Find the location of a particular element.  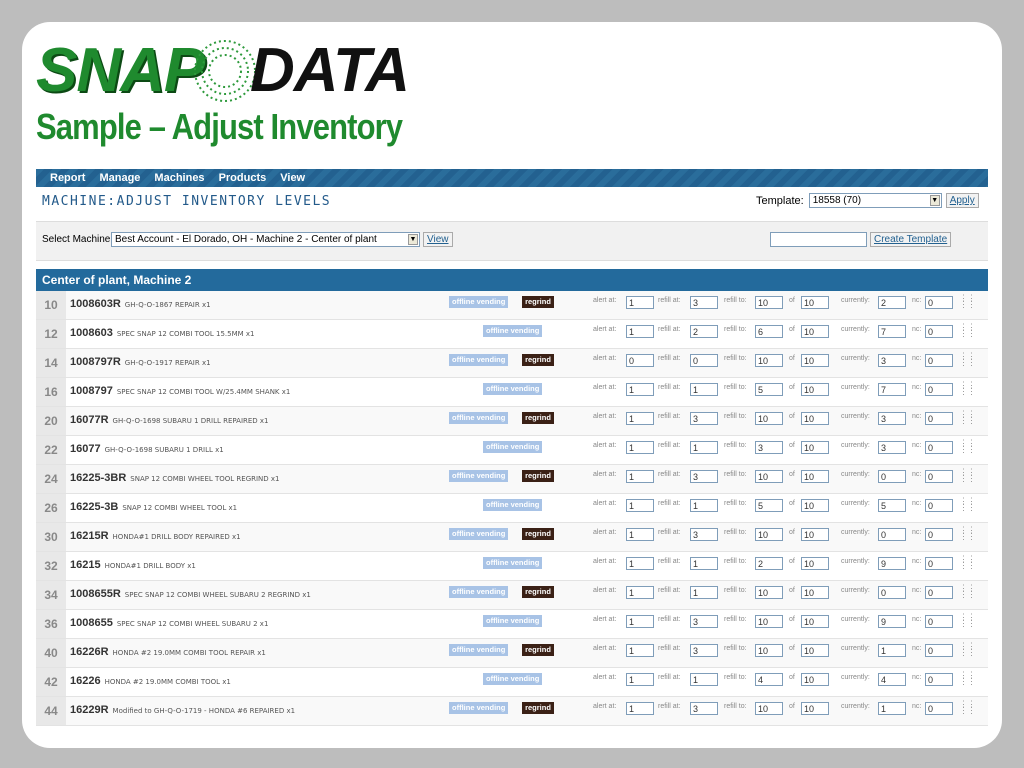

menu-manage: Manage is located at coordinates (119, 178).